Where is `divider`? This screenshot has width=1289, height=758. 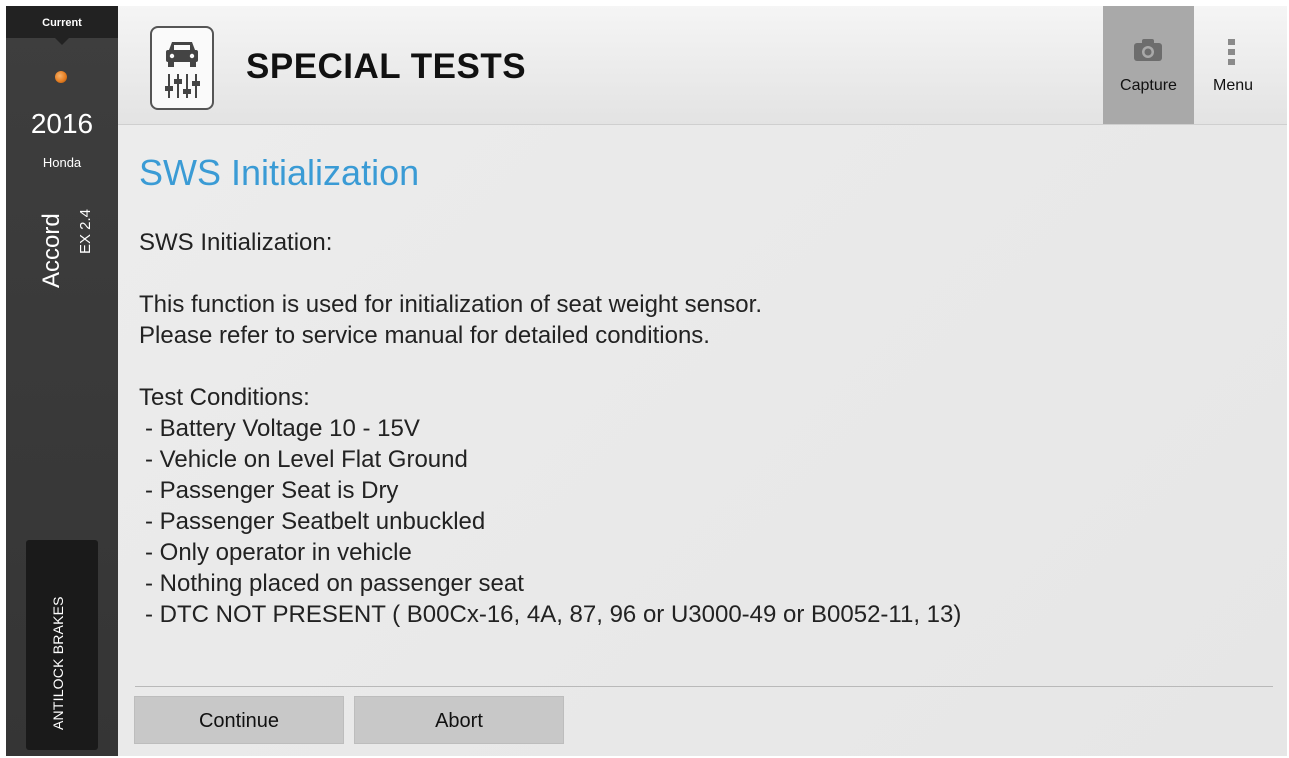
divider is located at coordinates (704, 686).